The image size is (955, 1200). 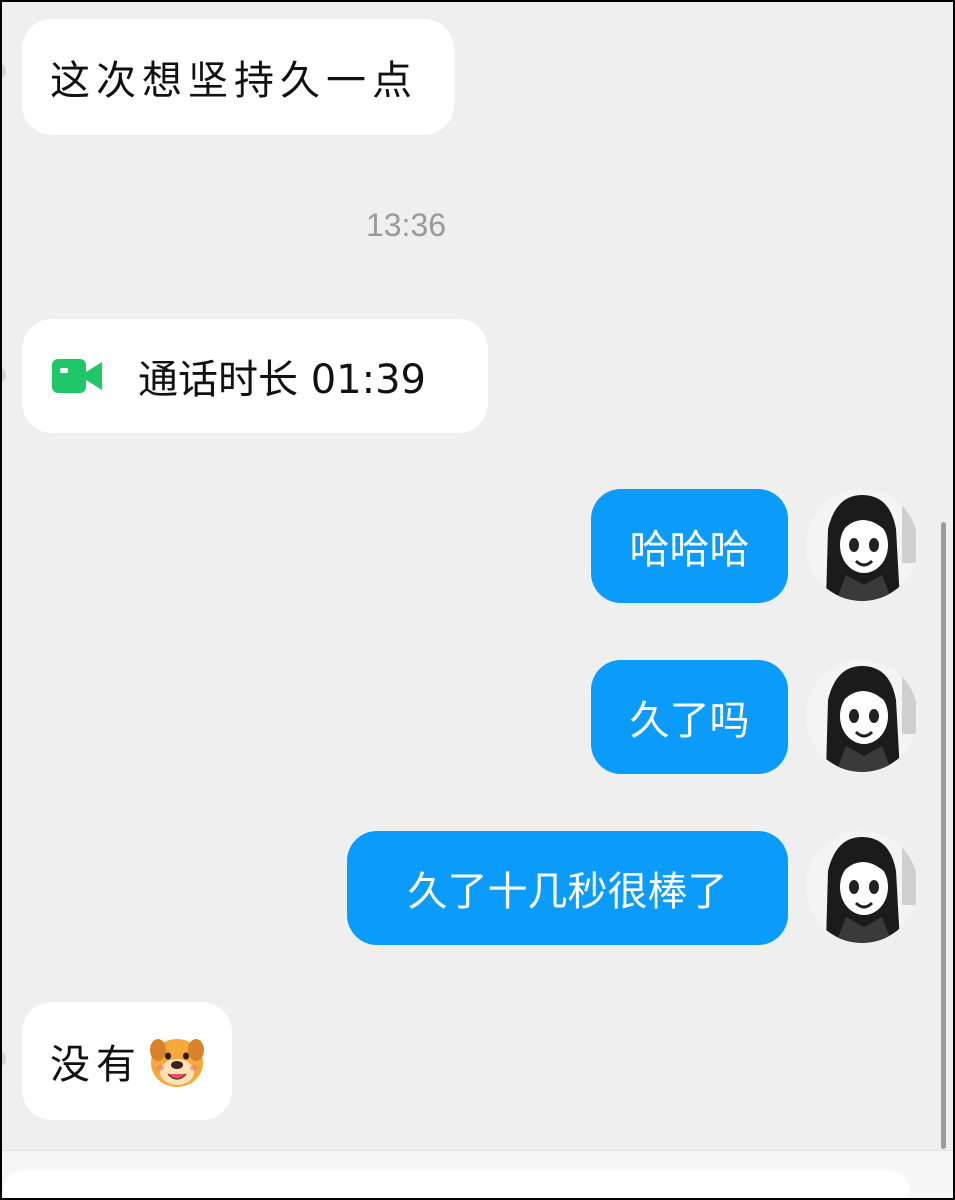 I want to click on outgoing-message-bubble: 久了十几秒很棒了, so click(x=567, y=888).